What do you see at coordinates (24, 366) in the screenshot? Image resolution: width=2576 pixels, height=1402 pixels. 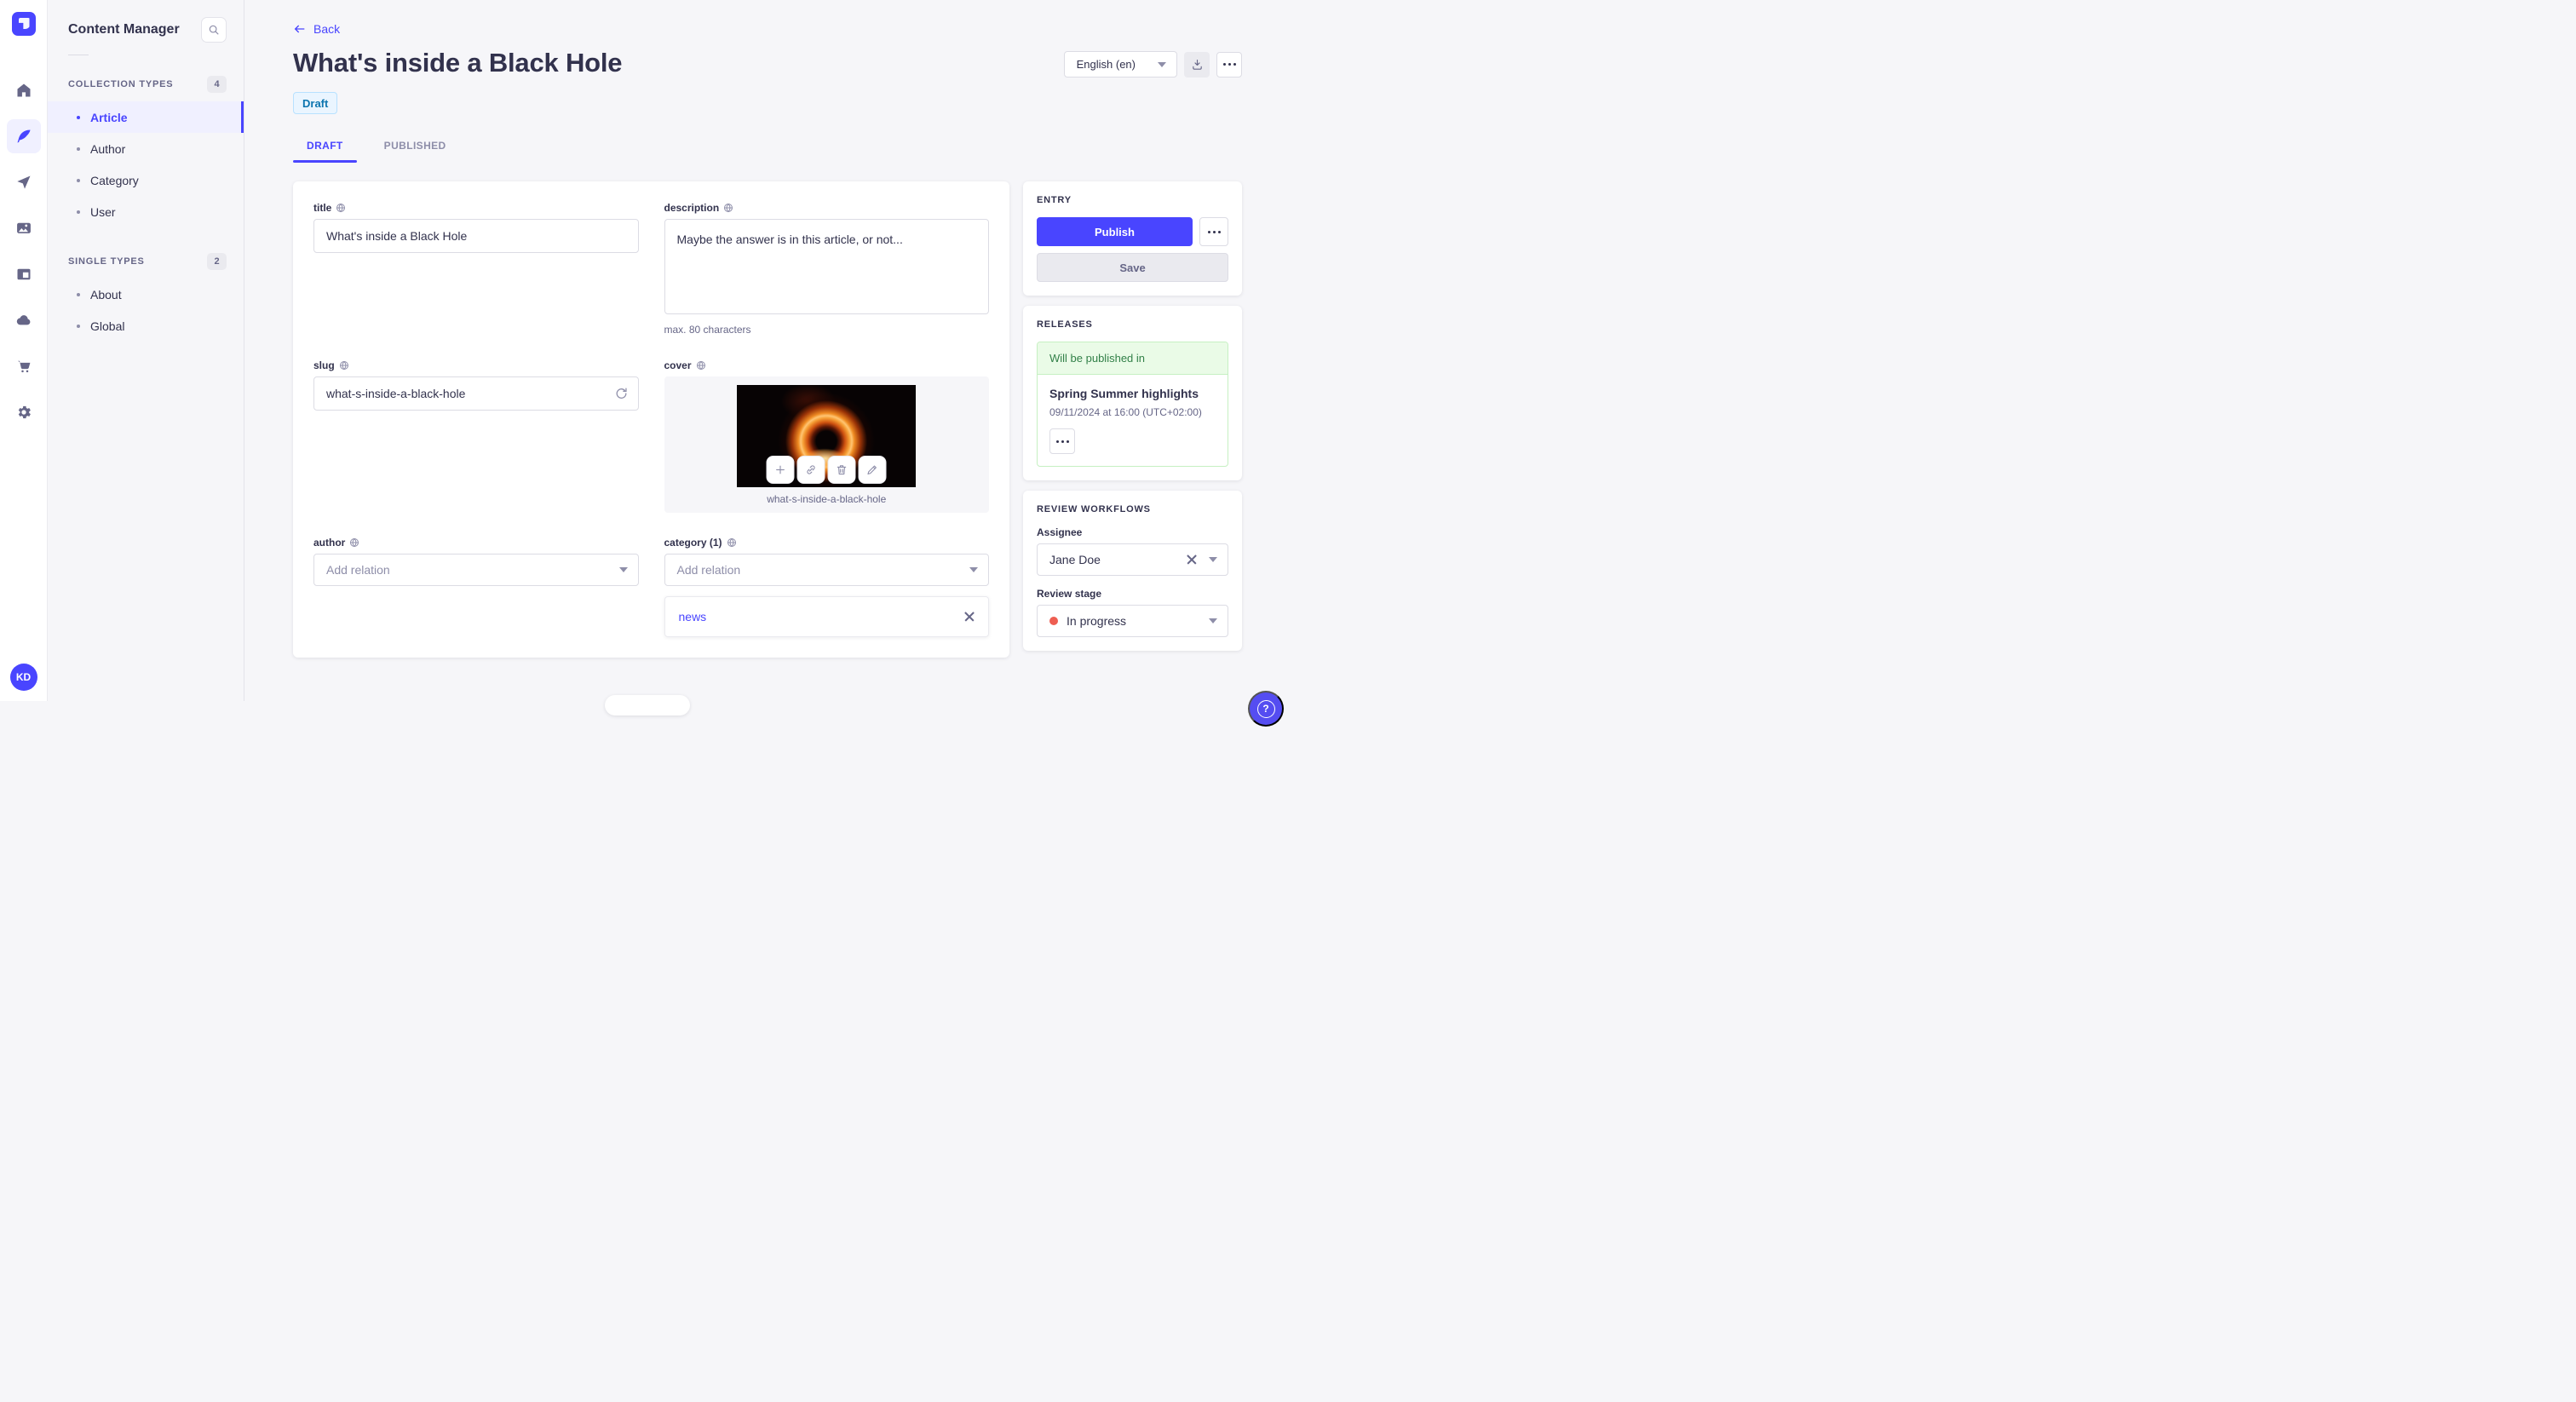 I see `marketplace-cart-icon` at bounding box center [24, 366].